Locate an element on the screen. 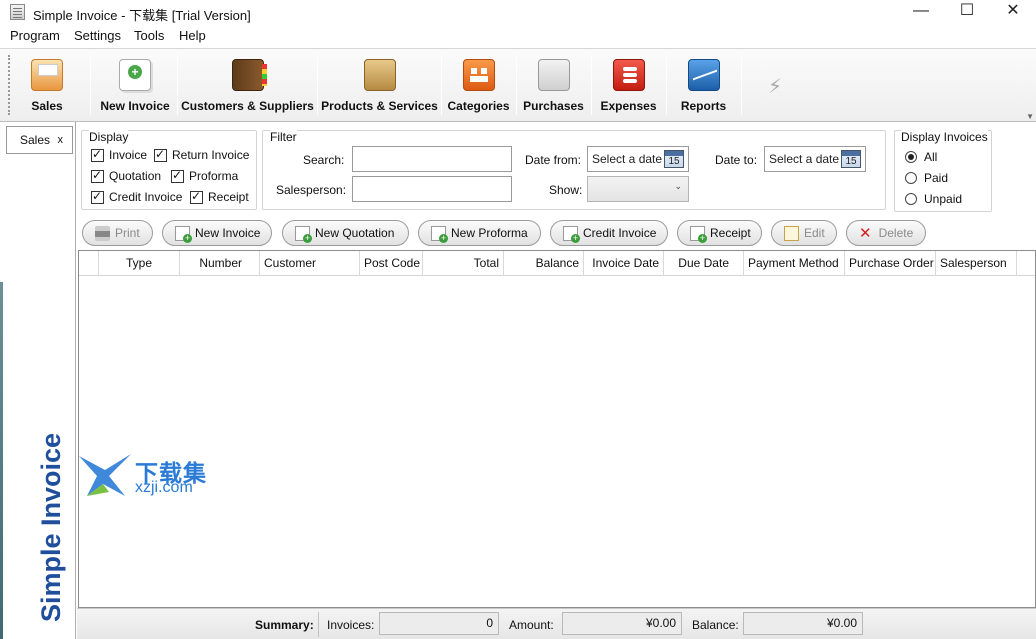 This screenshot has width=1036, height=639. checkbox-quotation: Quotation is located at coordinates (126, 175).